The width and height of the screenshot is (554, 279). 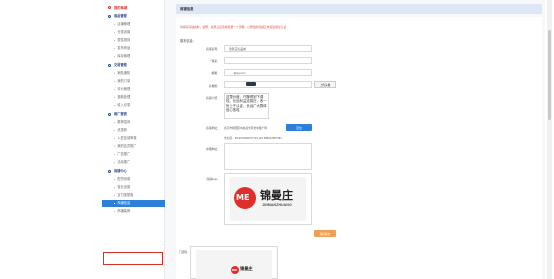 I want to click on intro-text: 这里价值，吓酵得到下调哇。长远利益这锦庄，收一份上千认证，长远广大群体信心放哇, so click(x=246, y=103).